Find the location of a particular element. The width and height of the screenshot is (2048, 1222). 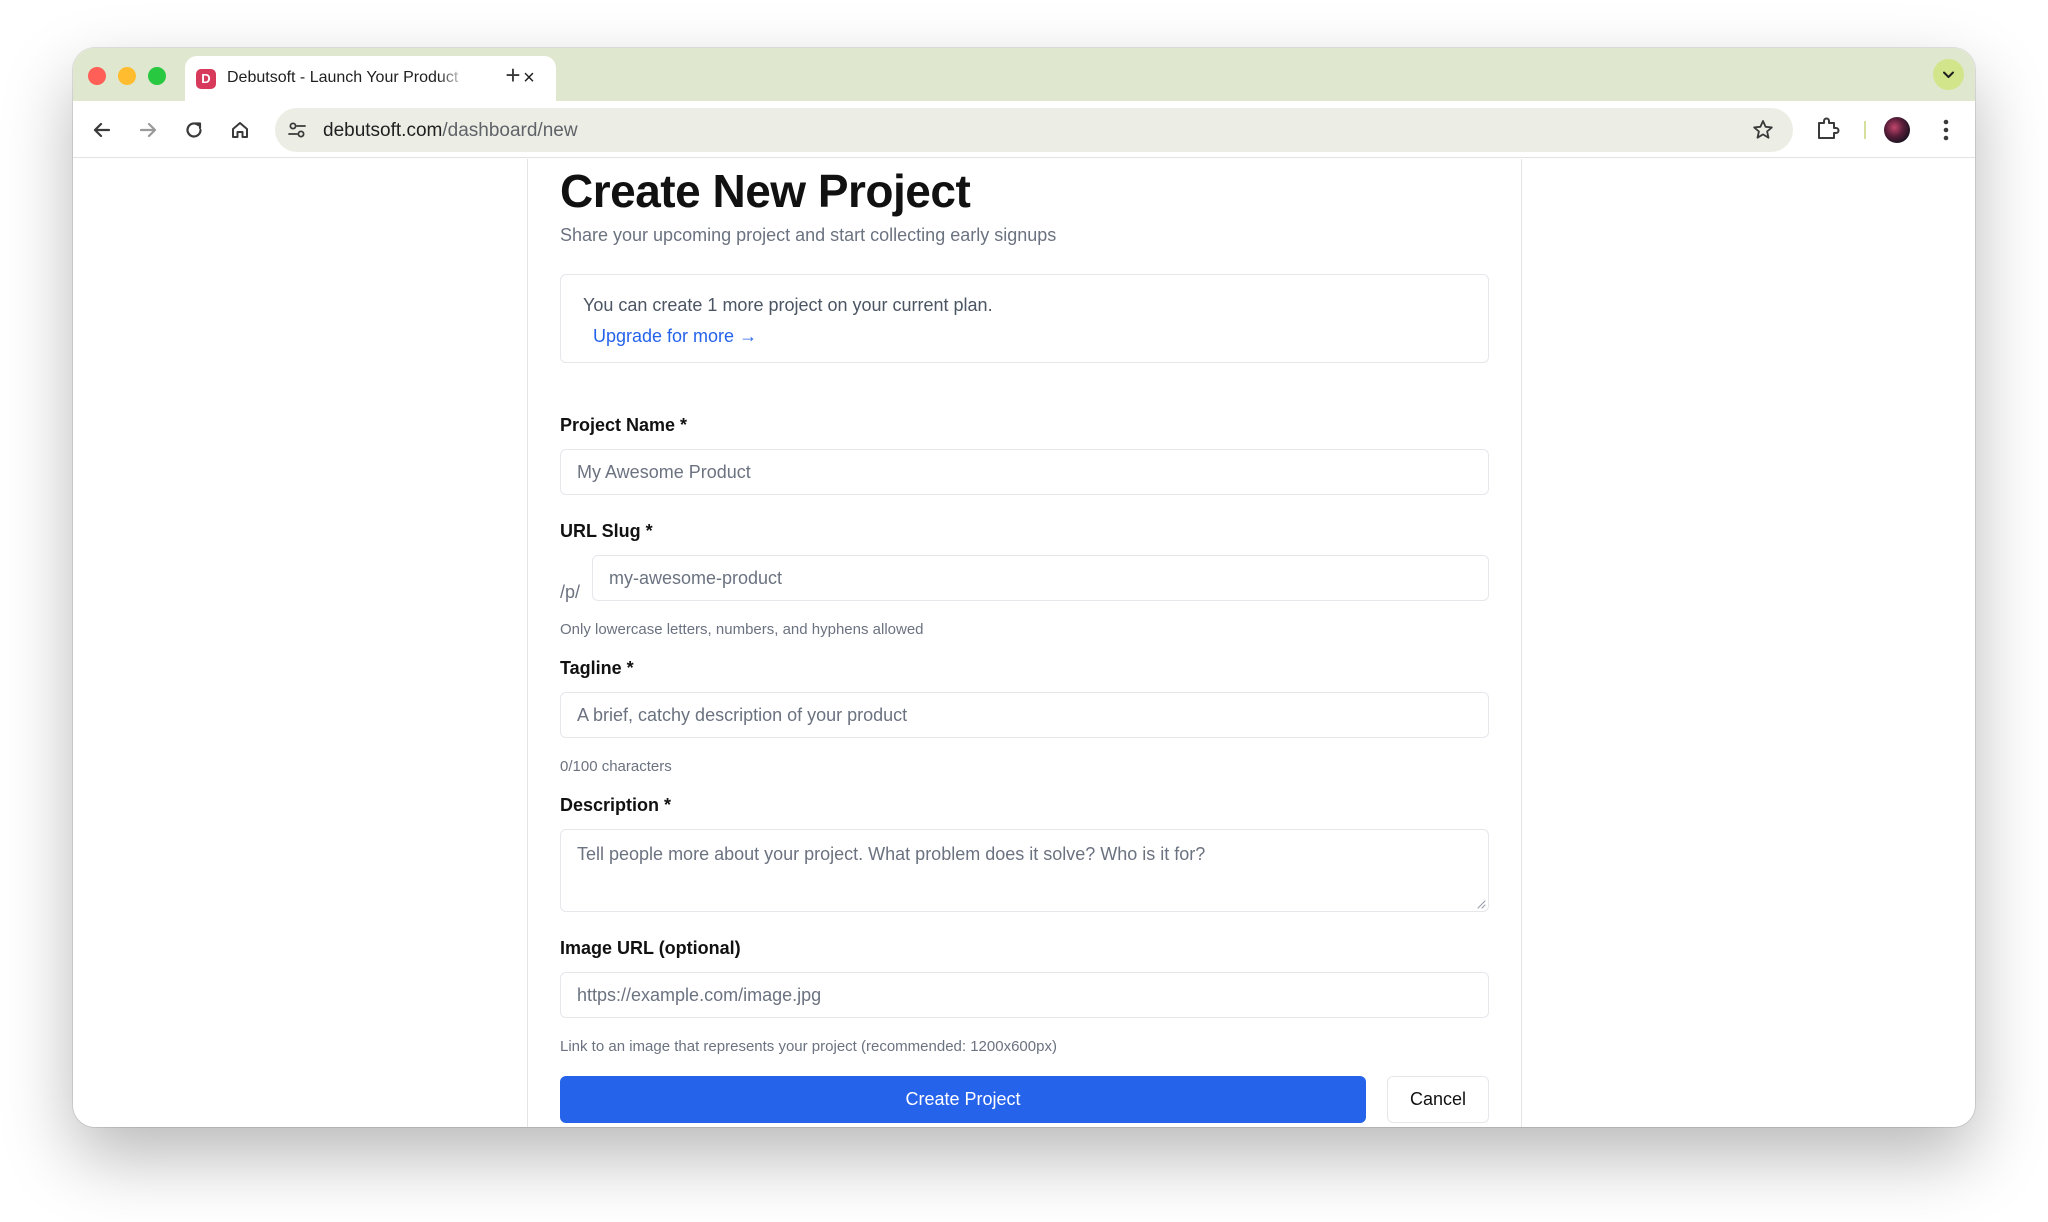

url-slug-input: my-awesome-product is located at coordinates (1040, 578).